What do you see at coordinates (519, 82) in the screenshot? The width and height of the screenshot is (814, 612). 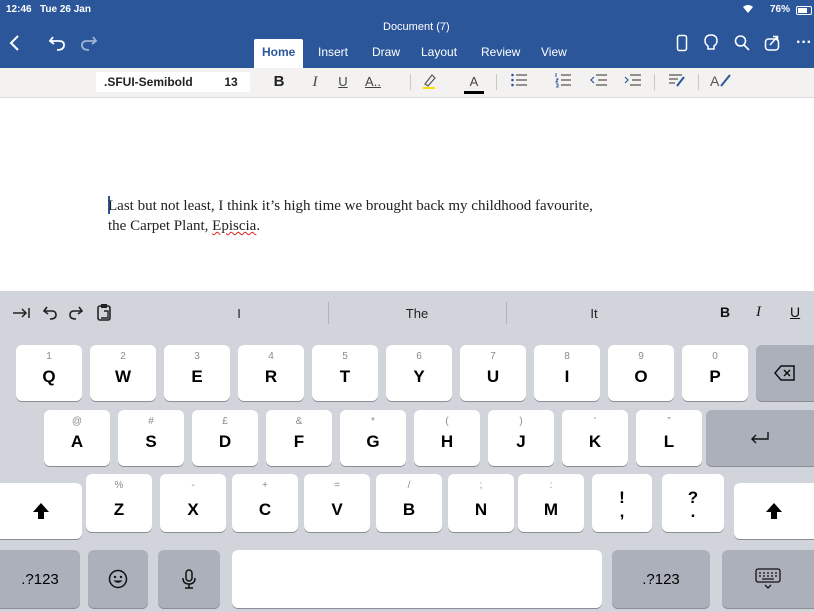 I see `bullet-list-icon` at bounding box center [519, 82].